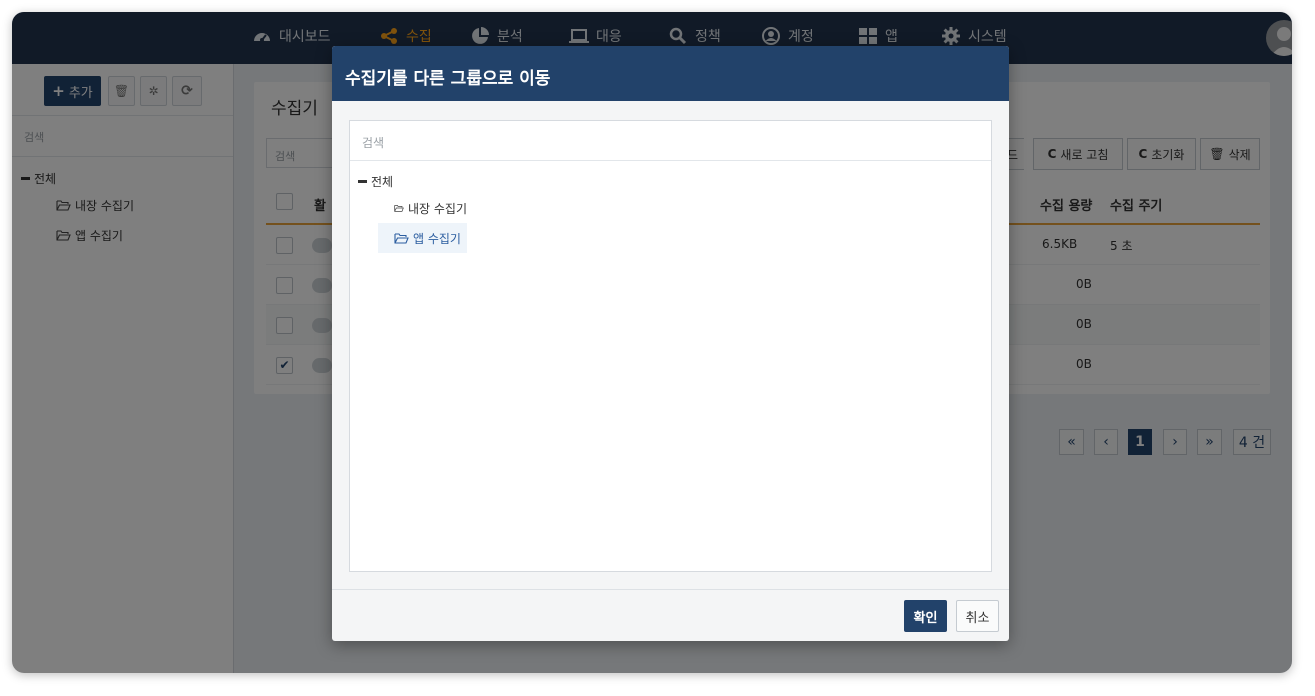 The image size is (1315, 696). Describe the element at coordinates (925, 616) in the screenshot. I see `confirm-button: 확인` at that location.